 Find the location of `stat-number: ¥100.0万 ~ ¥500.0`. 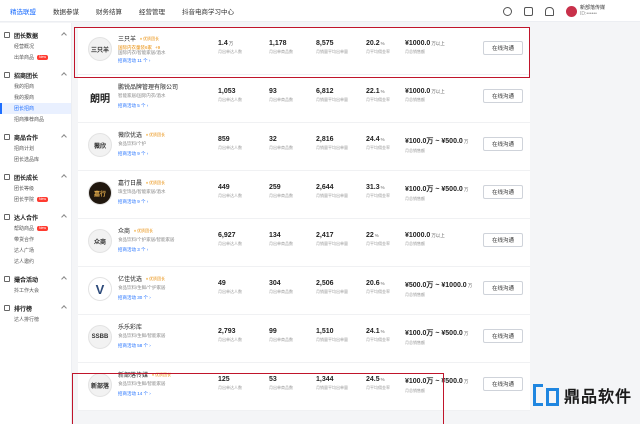

stat-number: ¥100.0万 ~ ¥500.0 is located at coordinates (434, 141).